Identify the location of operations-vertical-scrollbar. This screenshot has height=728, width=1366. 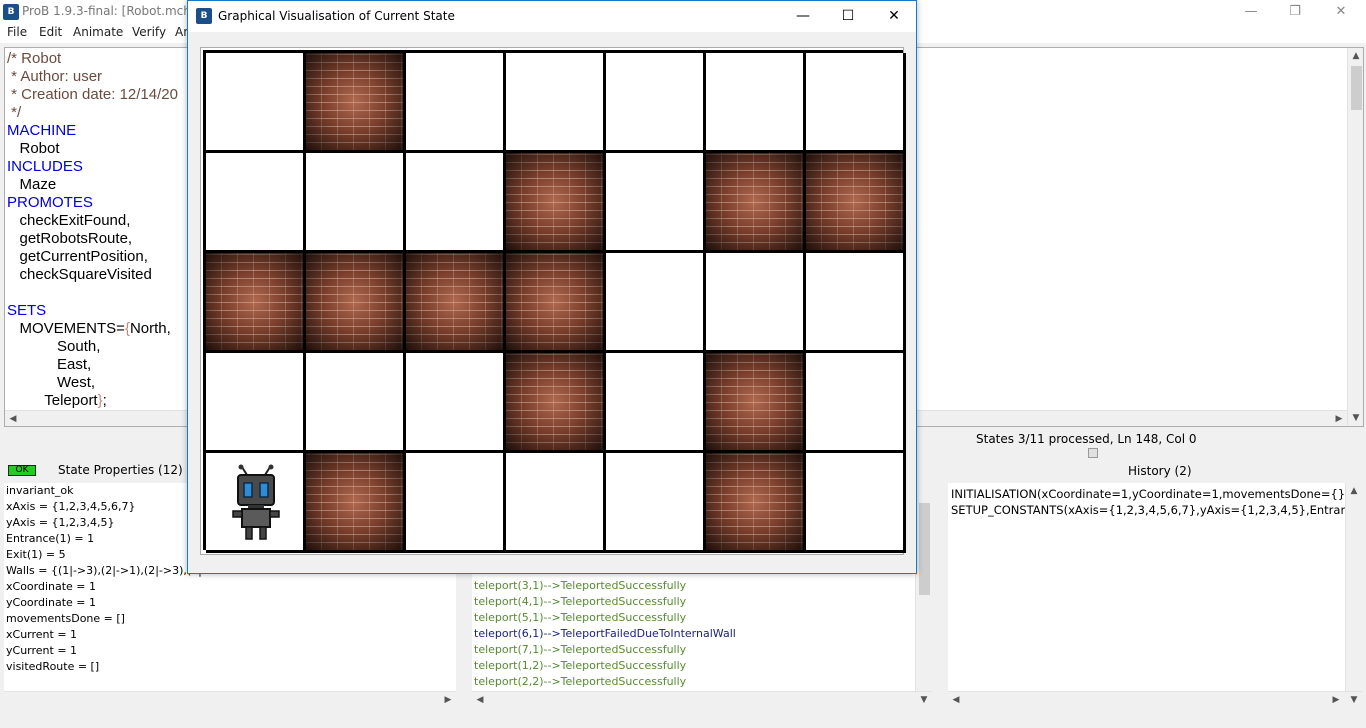
(923, 587).